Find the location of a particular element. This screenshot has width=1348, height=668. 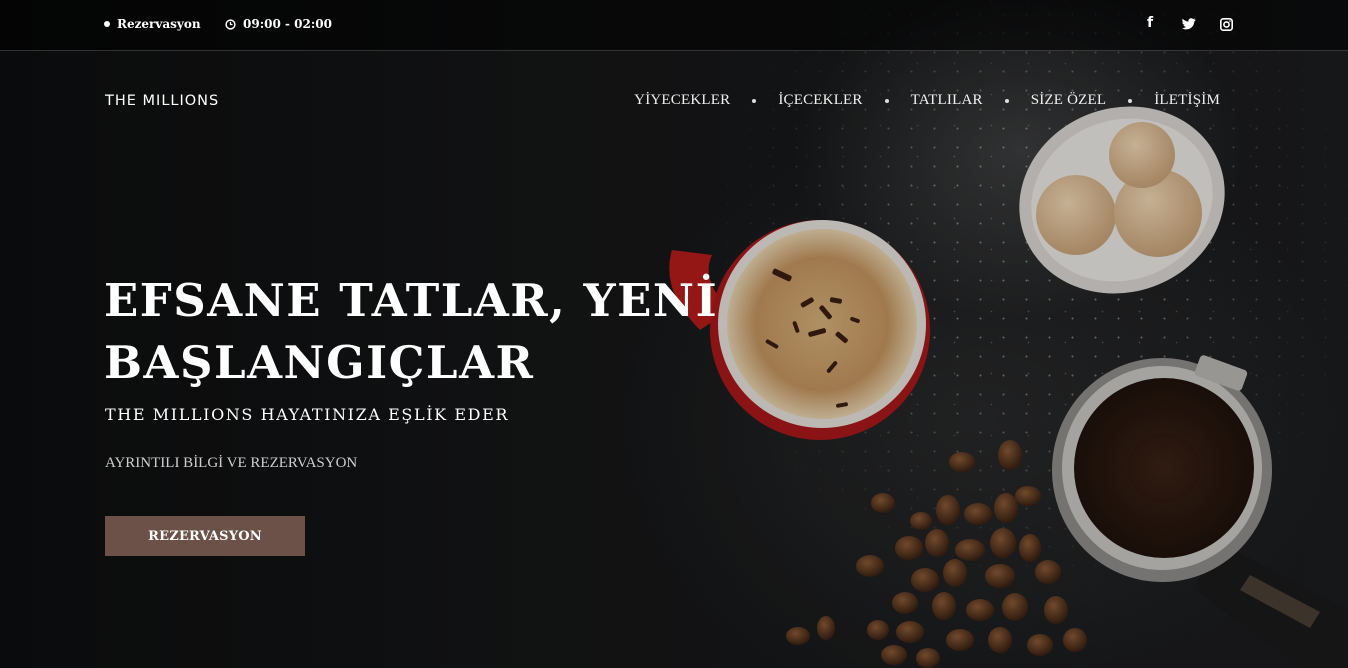

twitter-icon is located at coordinates (1189, 24).